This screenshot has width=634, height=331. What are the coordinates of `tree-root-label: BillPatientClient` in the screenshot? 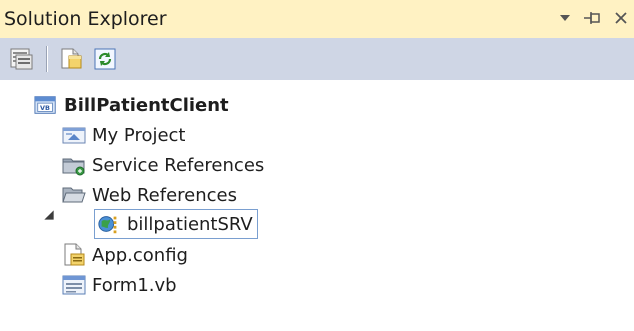 It's located at (146, 105).